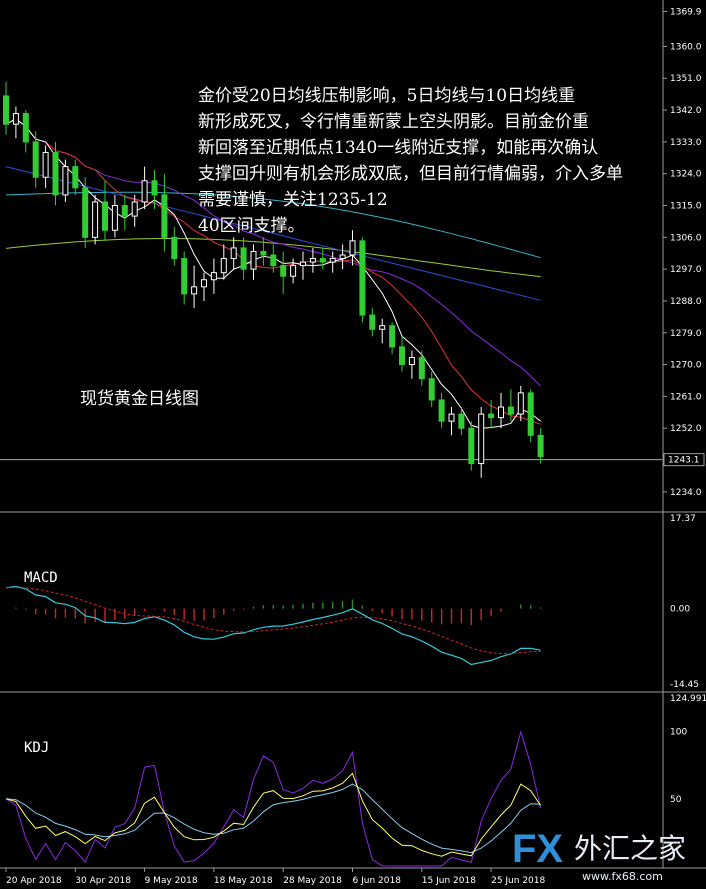 The image size is (706, 889). What do you see at coordinates (171, 881) in the screenshot?
I see `date-tick-label: 9 May 2018` at bounding box center [171, 881].